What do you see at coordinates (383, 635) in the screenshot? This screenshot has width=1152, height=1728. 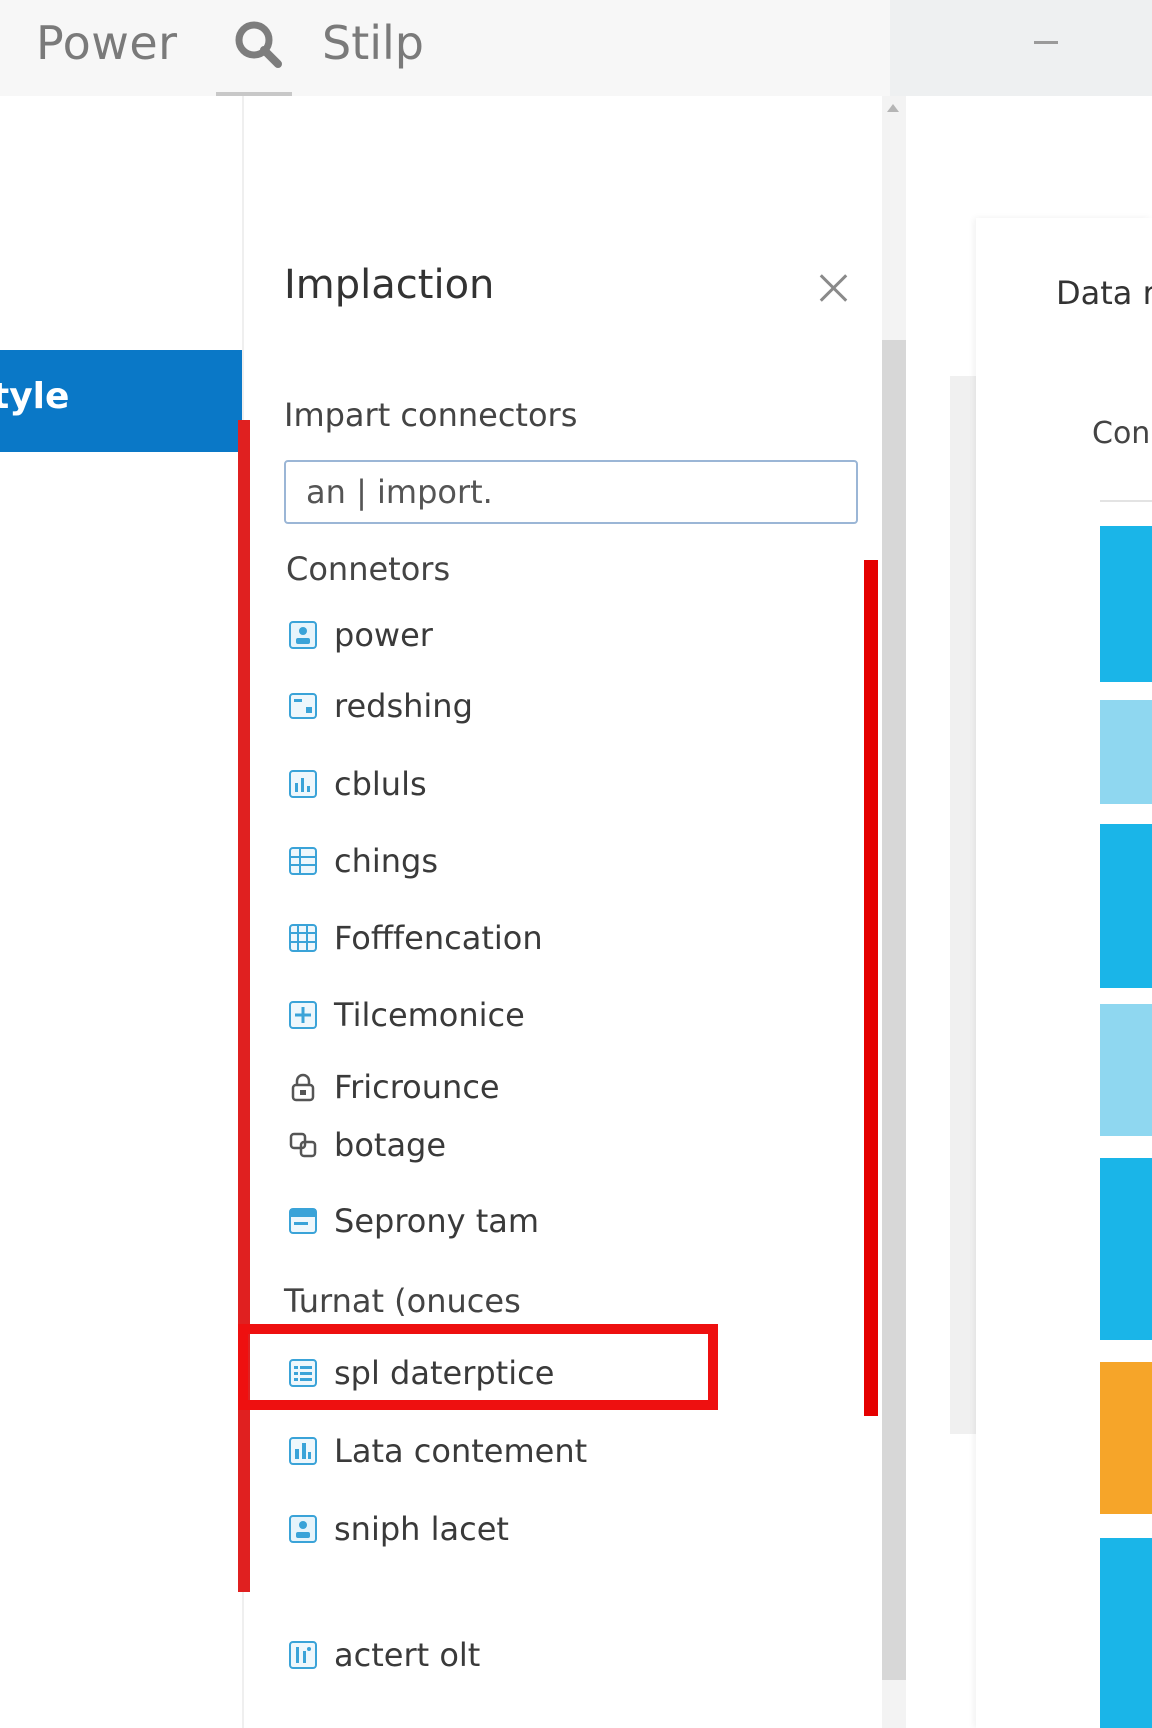 I see `connector-label: power` at bounding box center [383, 635].